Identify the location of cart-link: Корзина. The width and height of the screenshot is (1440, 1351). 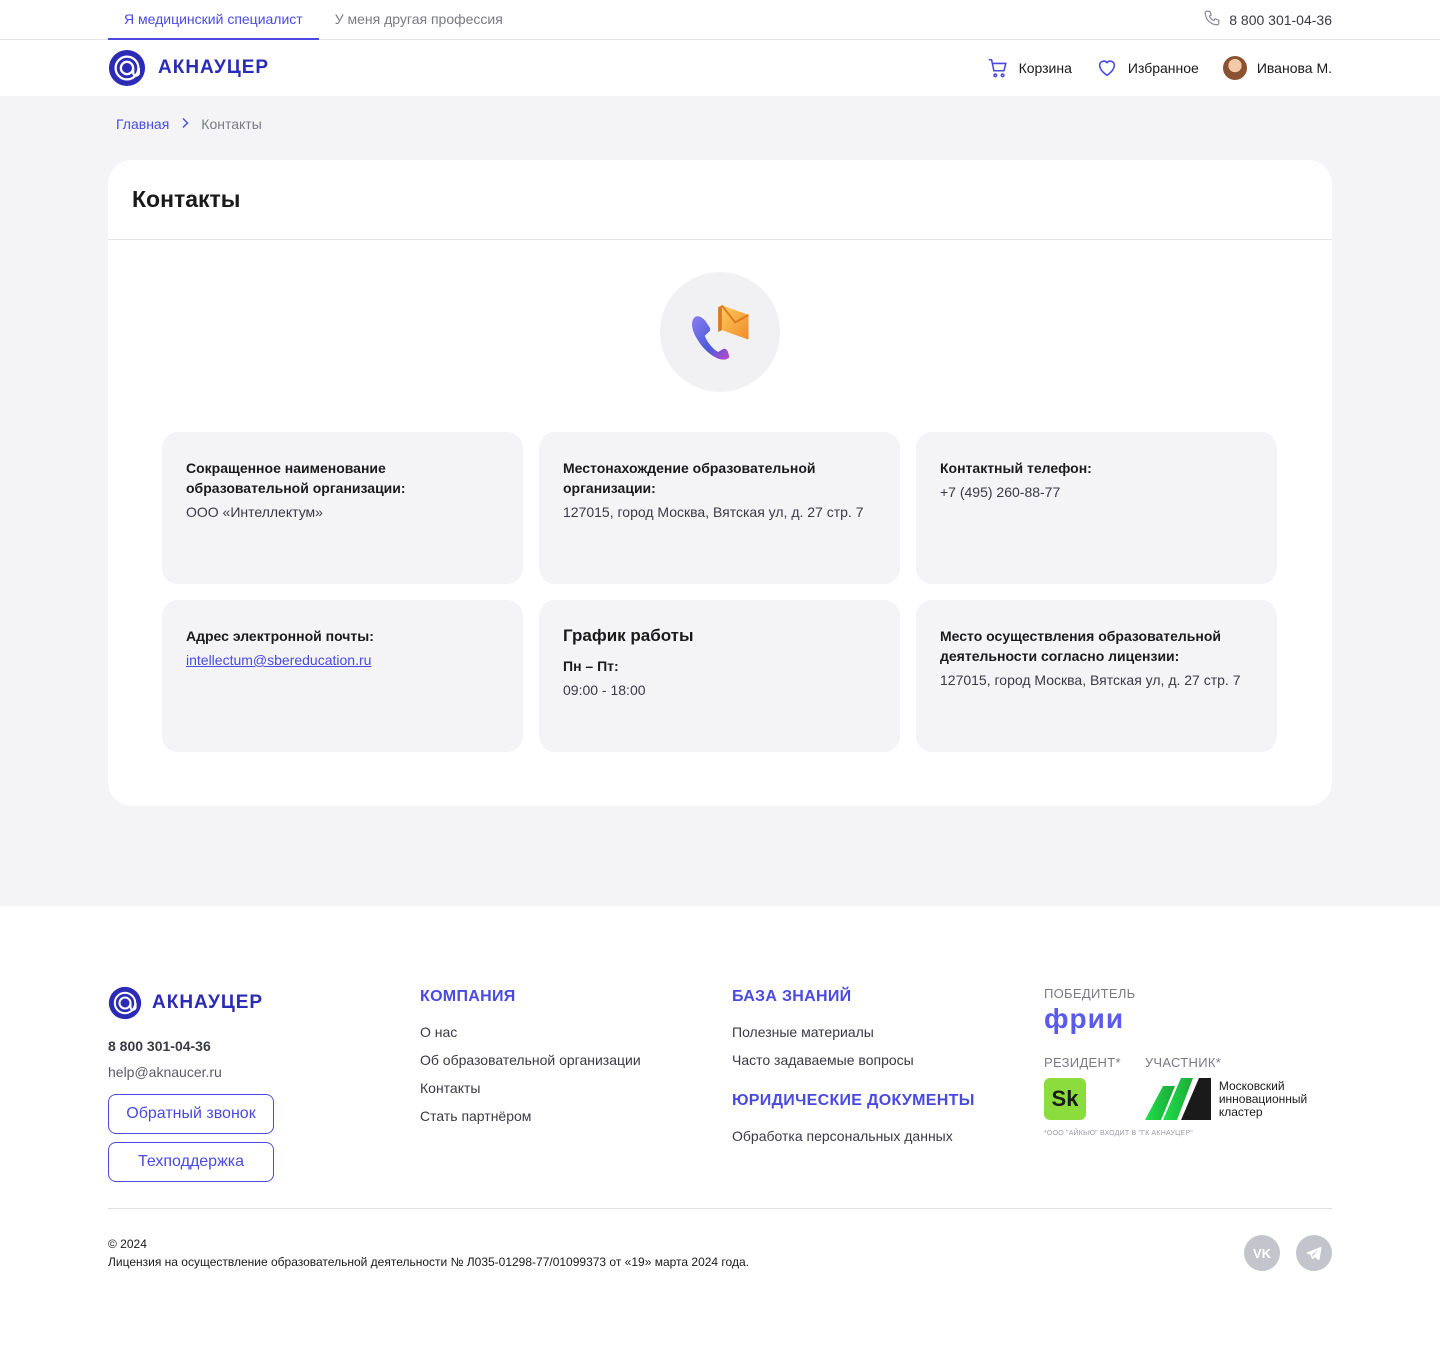
(1029, 68).